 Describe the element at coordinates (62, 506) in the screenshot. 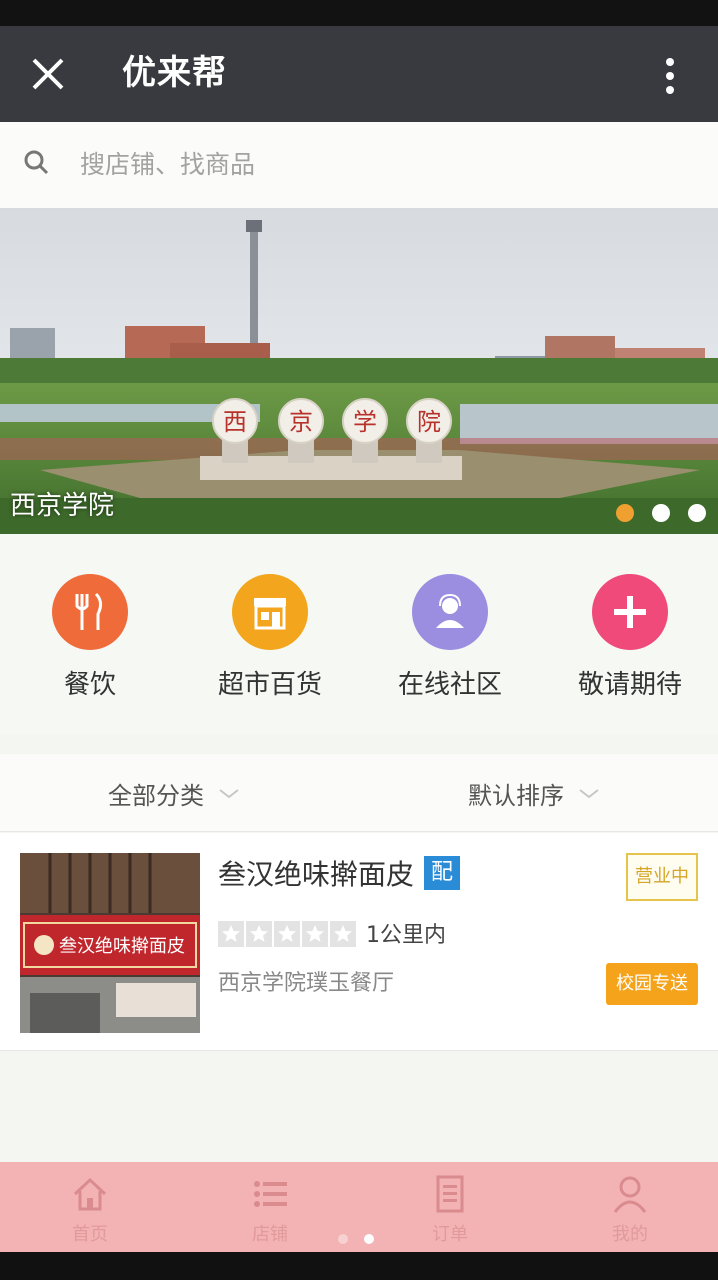

I see `banner-caption: 西京学院` at that location.